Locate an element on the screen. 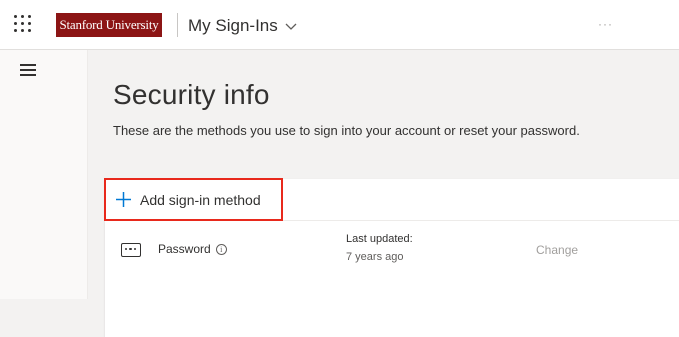  top-bar: Stanford University My Sign-Ins ··· is located at coordinates (339, 25).